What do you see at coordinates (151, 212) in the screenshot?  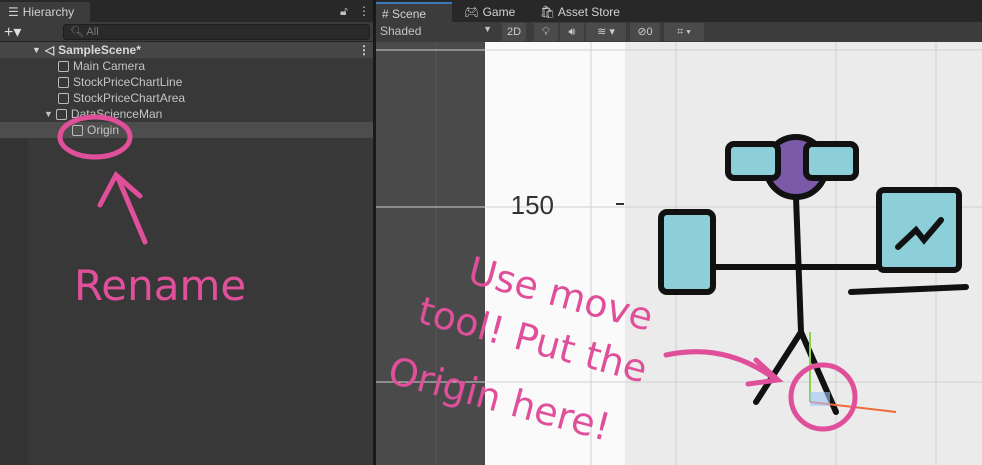 I see `annotation-layer: Rename` at bounding box center [151, 212].